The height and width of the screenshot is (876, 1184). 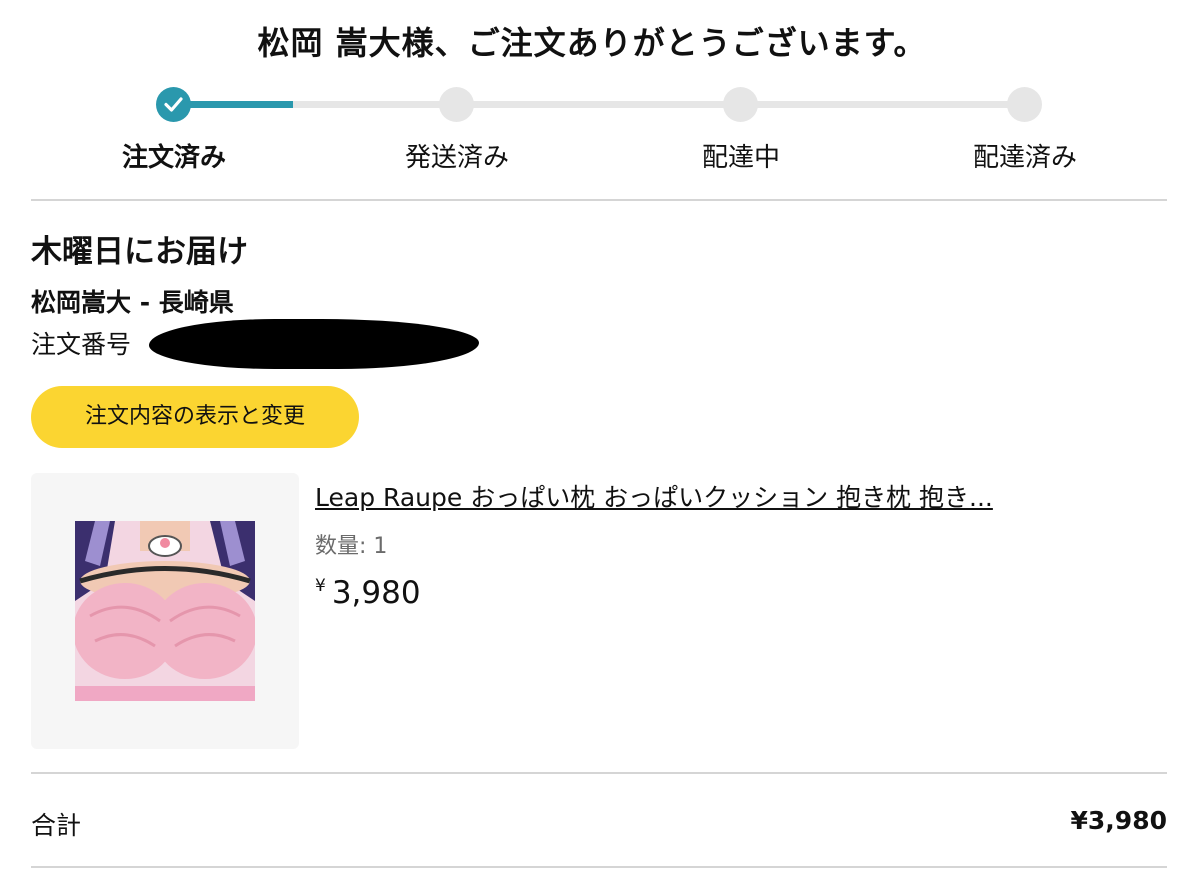 I want to click on product-thumbnail, so click(x=165, y=611).